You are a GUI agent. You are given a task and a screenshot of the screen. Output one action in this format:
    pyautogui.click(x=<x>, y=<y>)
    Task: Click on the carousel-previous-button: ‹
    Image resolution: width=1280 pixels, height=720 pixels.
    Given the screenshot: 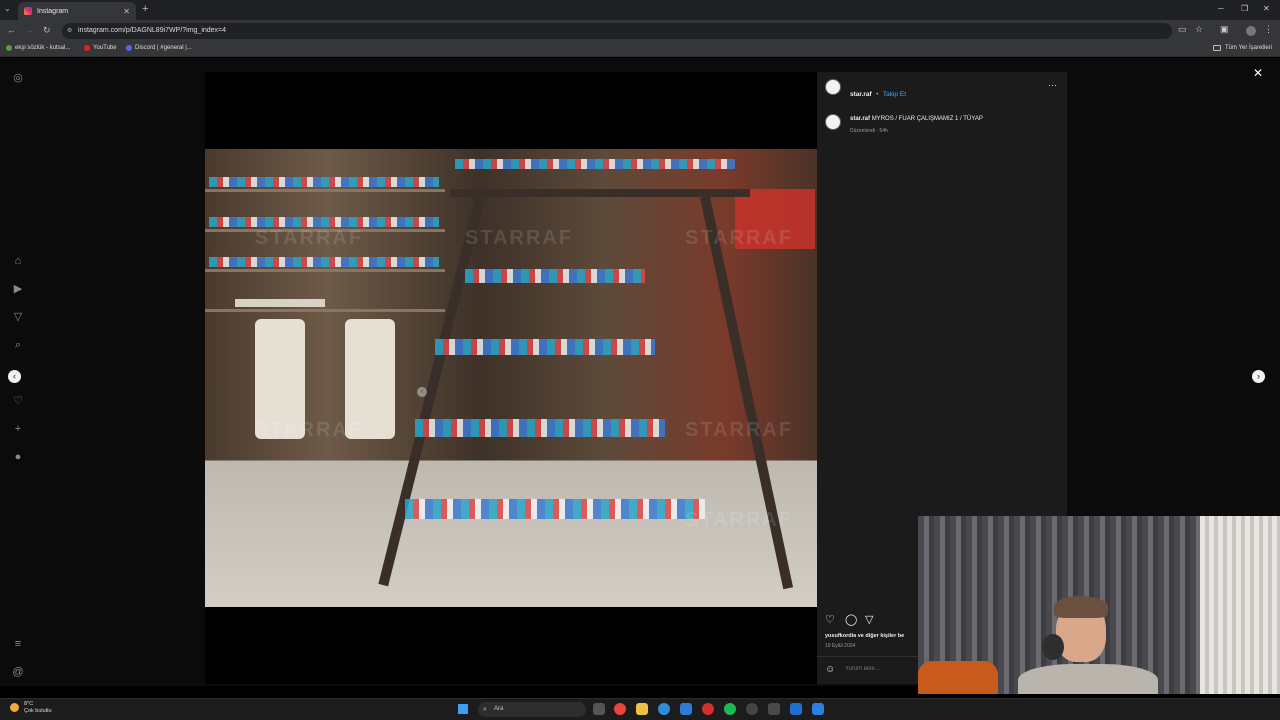 What is the action you would take?
    pyautogui.click(x=422, y=392)
    